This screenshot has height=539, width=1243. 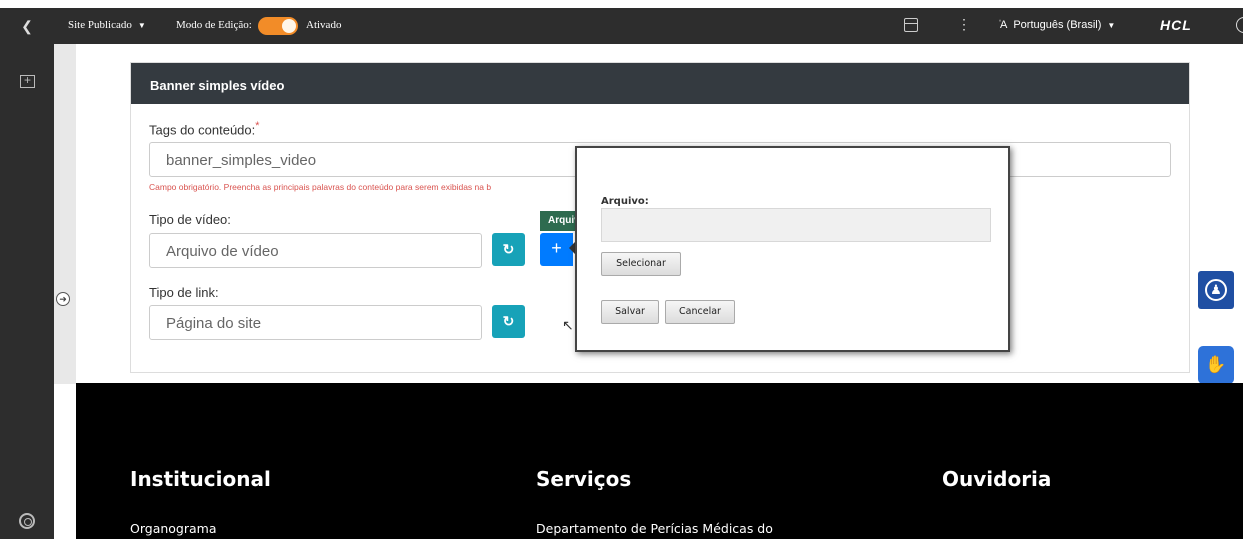 What do you see at coordinates (660, 83) in the screenshot?
I see `card-title: Banner simples vídeo` at bounding box center [660, 83].